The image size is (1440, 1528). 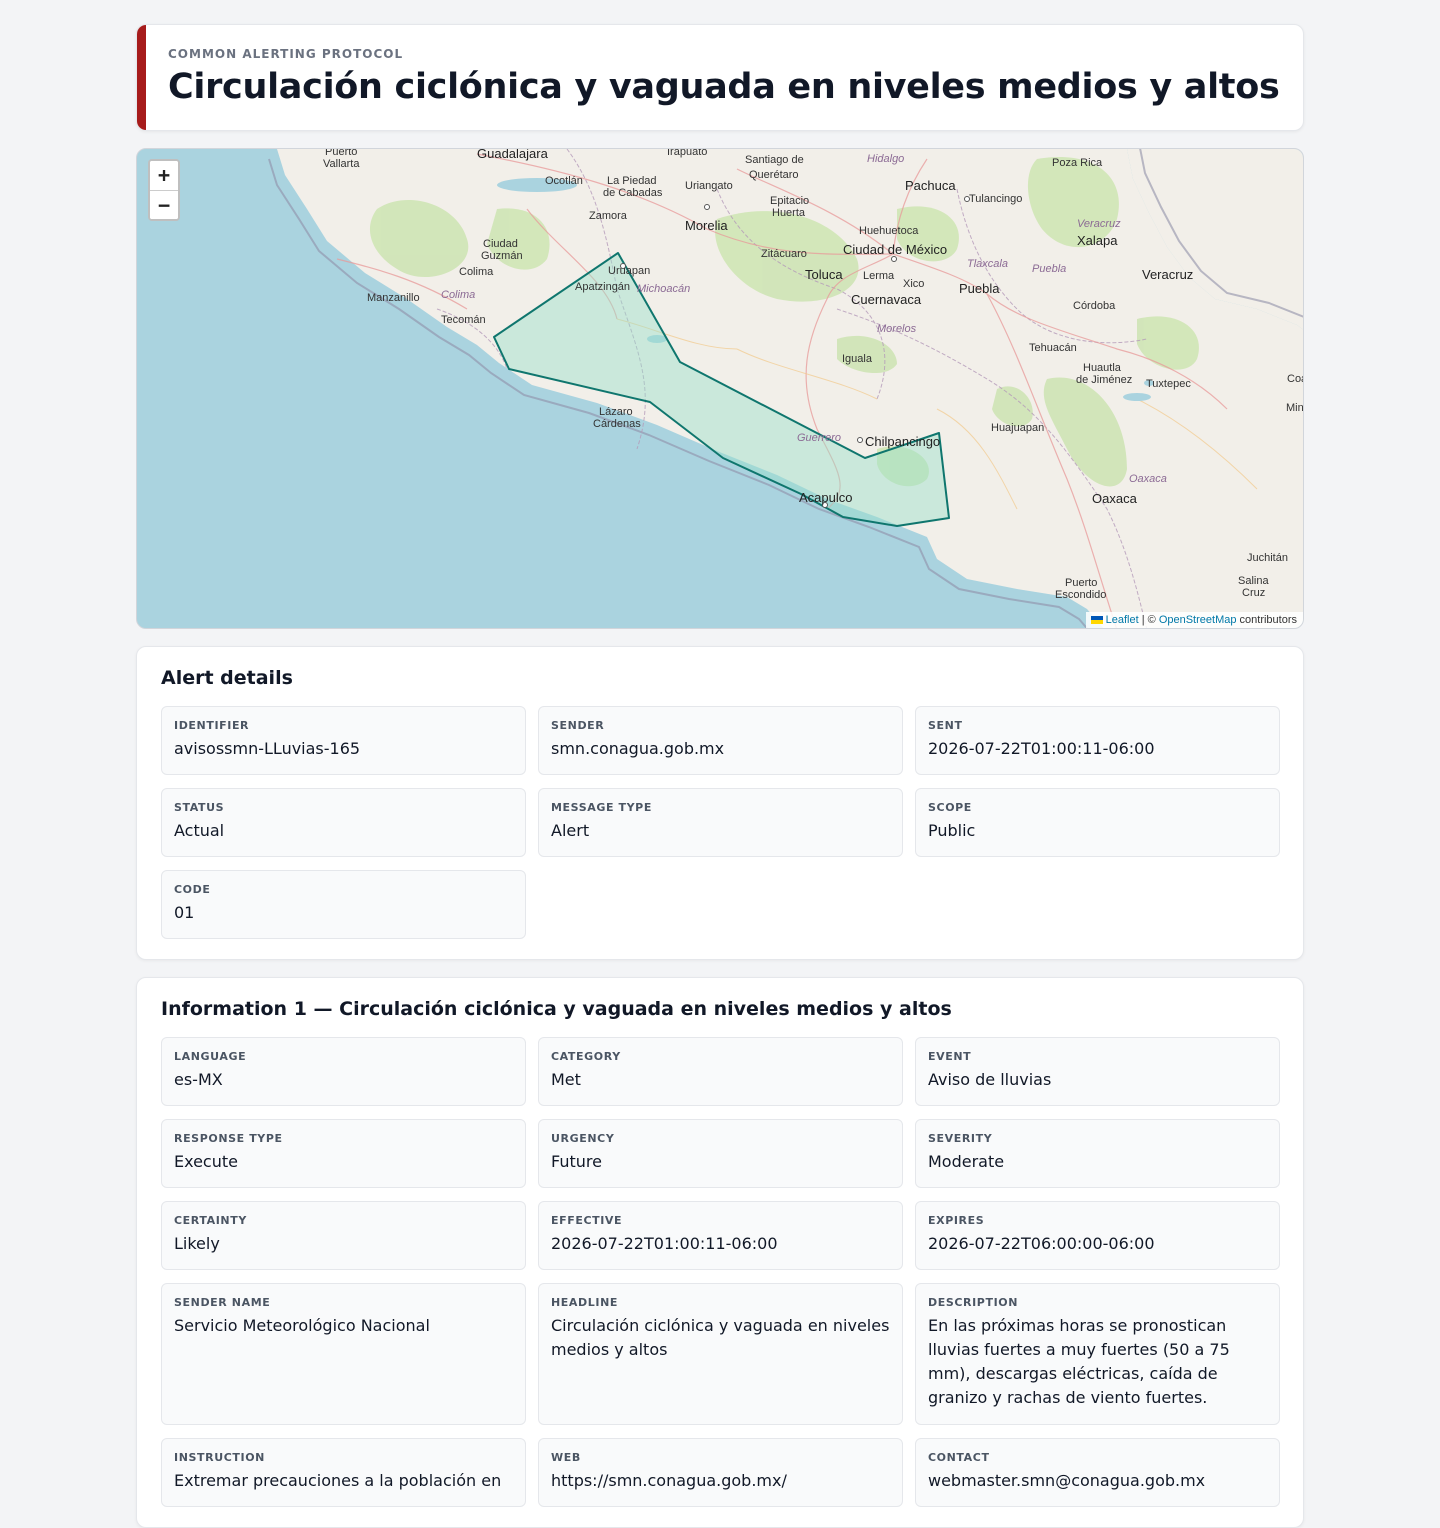 I want to click on field-message-type: Message type Alert, so click(x=720, y=822).